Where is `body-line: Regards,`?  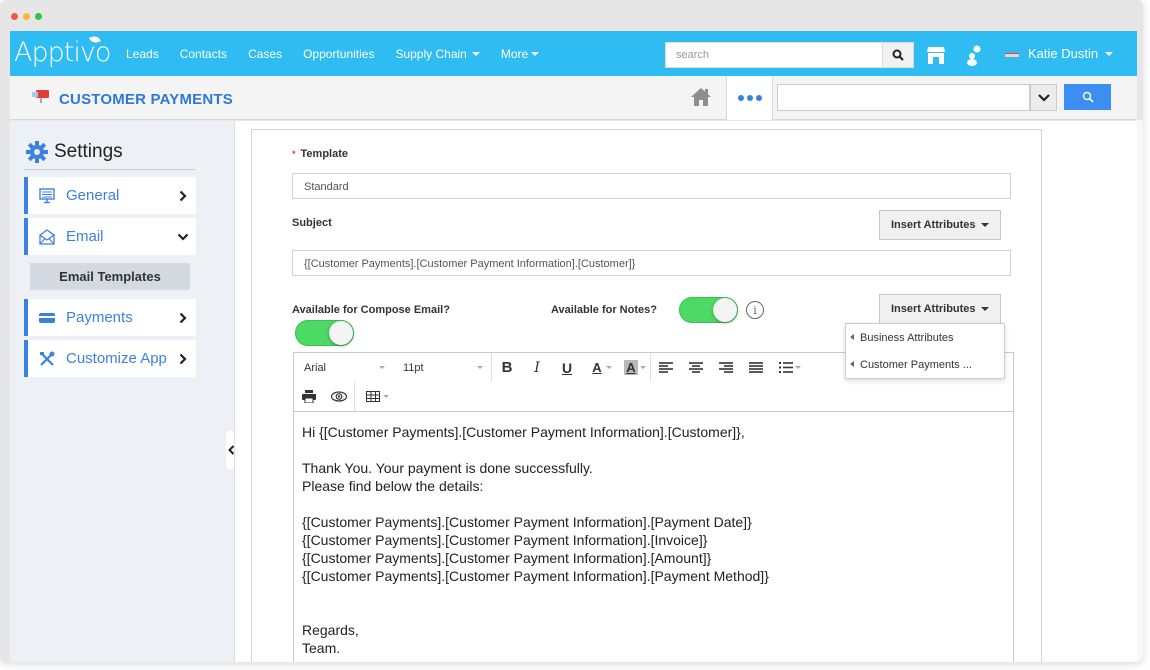 body-line: Regards, is located at coordinates (330, 630).